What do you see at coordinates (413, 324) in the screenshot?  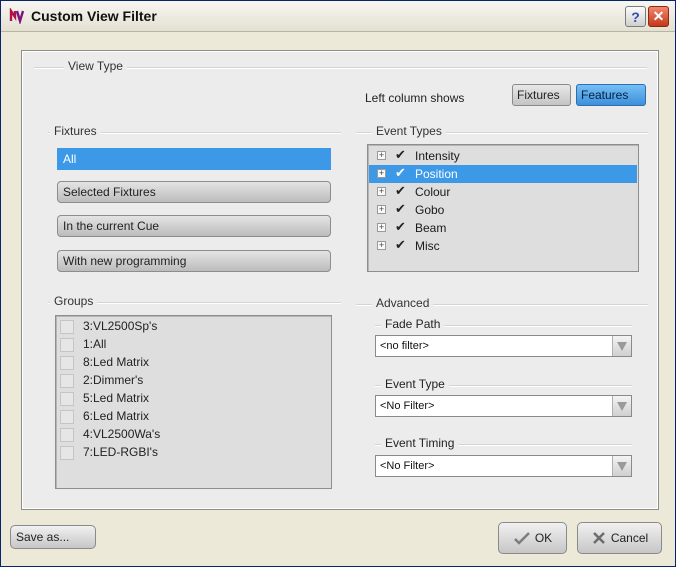 I see `fade-path-label: Fade Path` at bounding box center [413, 324].